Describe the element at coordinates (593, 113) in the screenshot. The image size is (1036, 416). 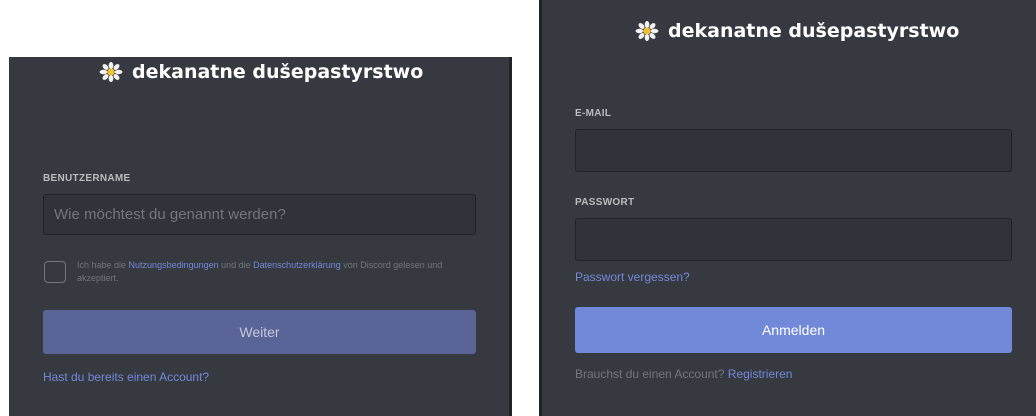
I see `email-label: E-MAIL` at that location.